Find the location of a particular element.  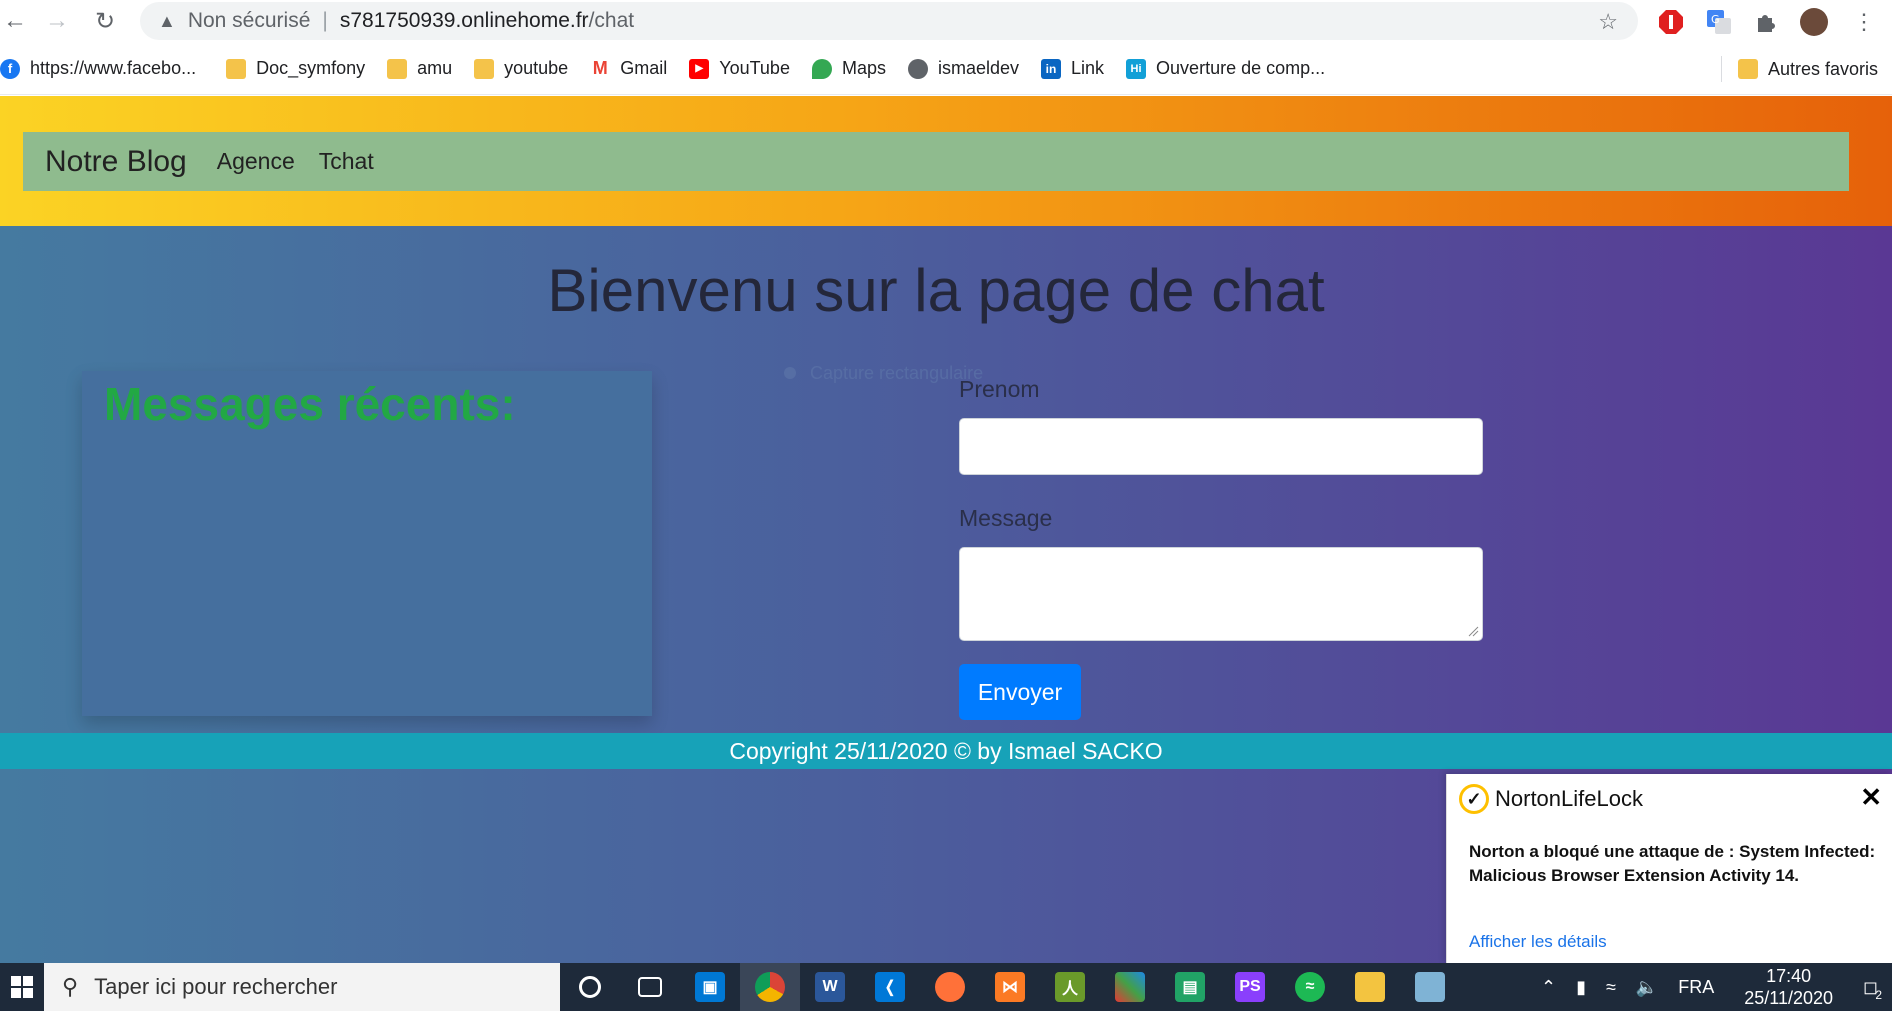

other-bookmarks-label: Autres favoris is located at coordinates (1822, 68).